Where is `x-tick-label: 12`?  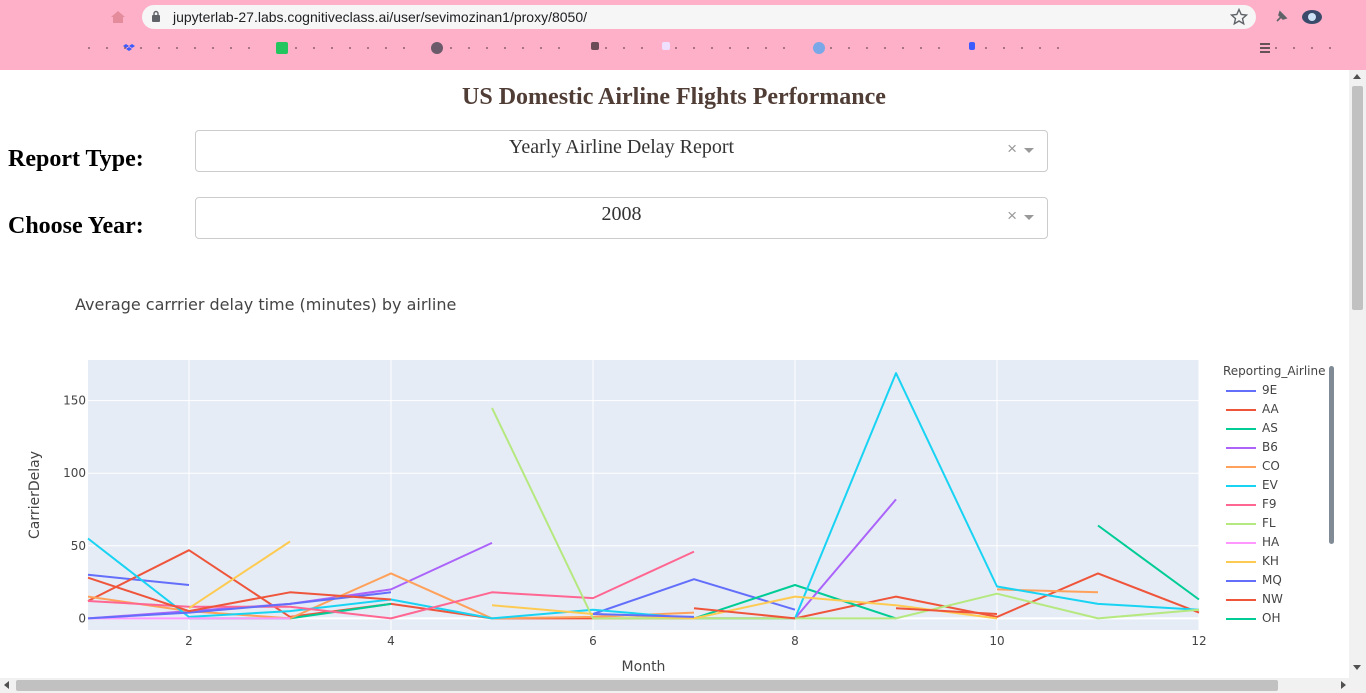
x-tick-label: 12 is located at coordinates (1198, 641).